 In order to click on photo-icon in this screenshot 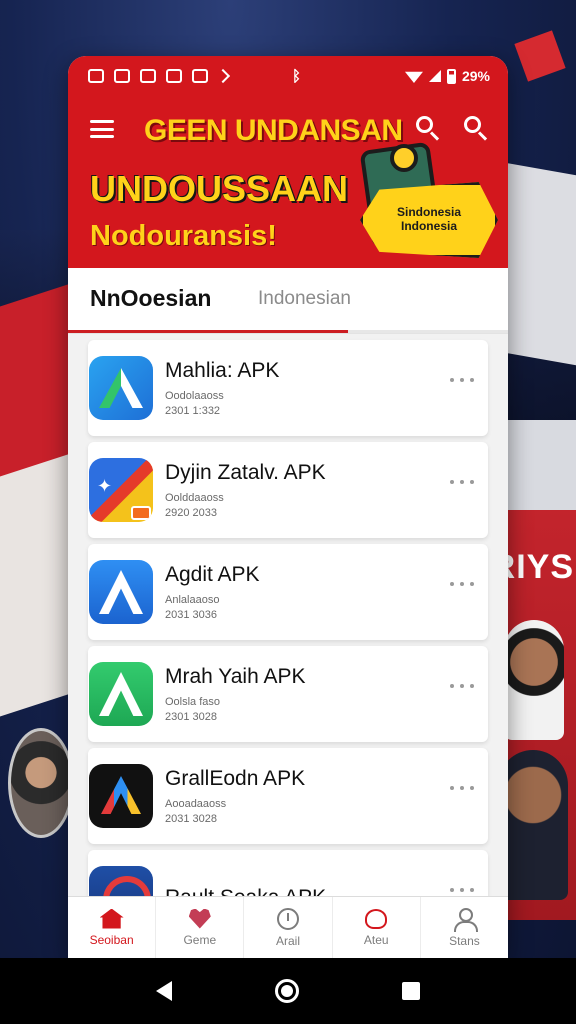, I will do `click(96, 76)`.